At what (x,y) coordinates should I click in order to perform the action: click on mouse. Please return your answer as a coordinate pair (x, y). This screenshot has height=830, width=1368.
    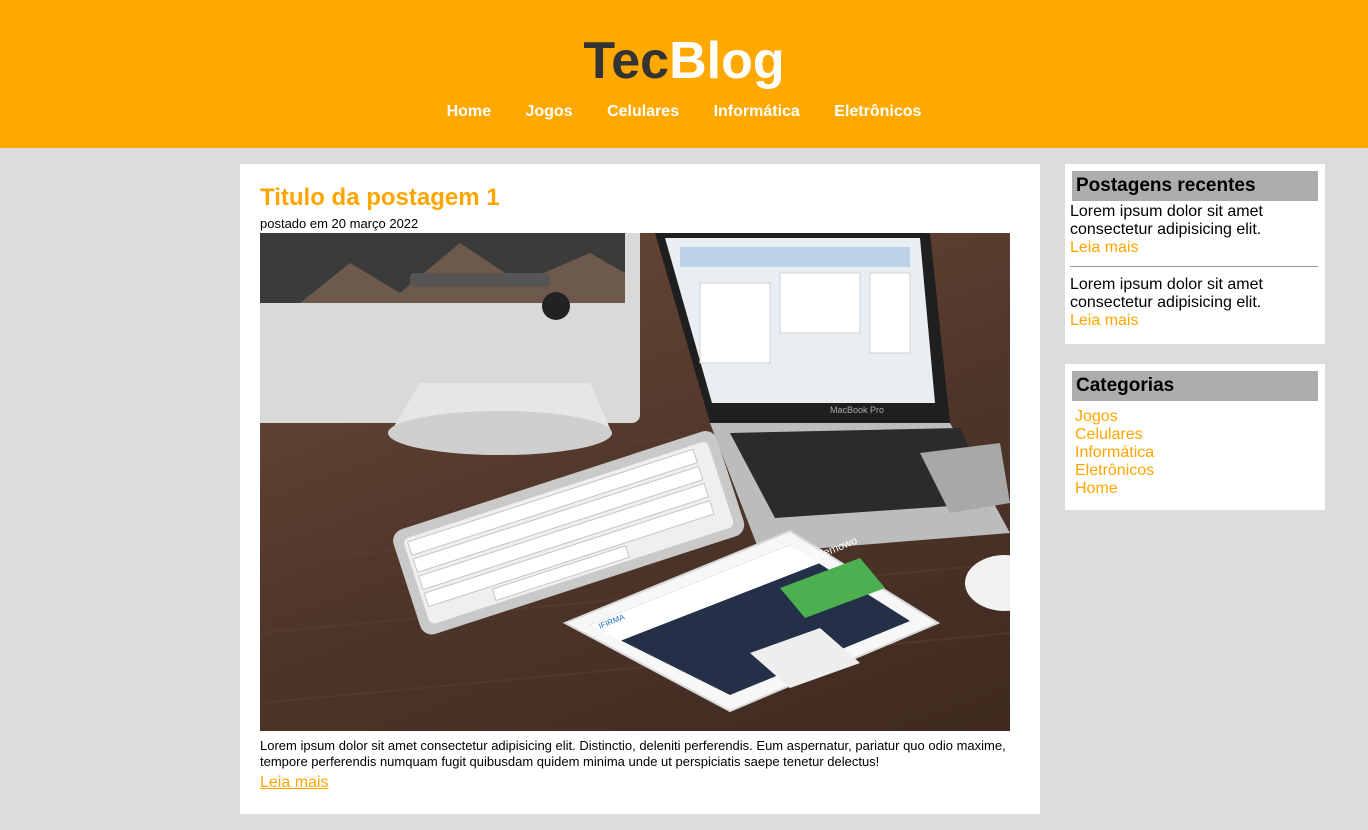
    Looking at the image, I should click on (987, 583).